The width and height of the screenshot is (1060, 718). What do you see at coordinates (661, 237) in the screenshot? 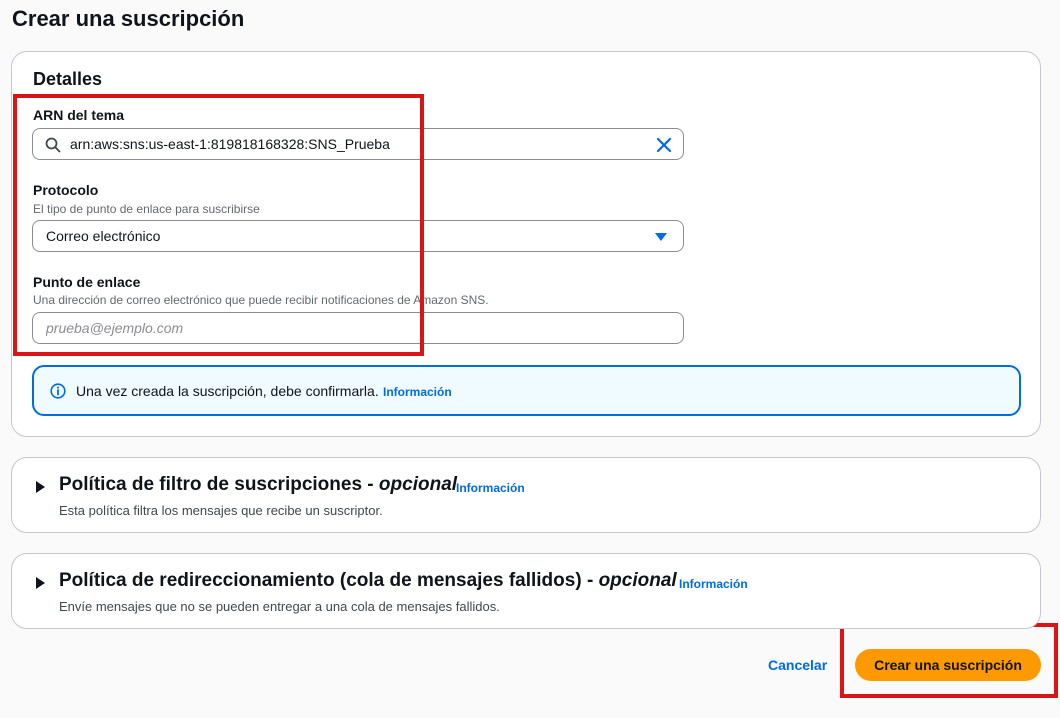
I see `caret-down-icon` at bounding box center [661, 237].